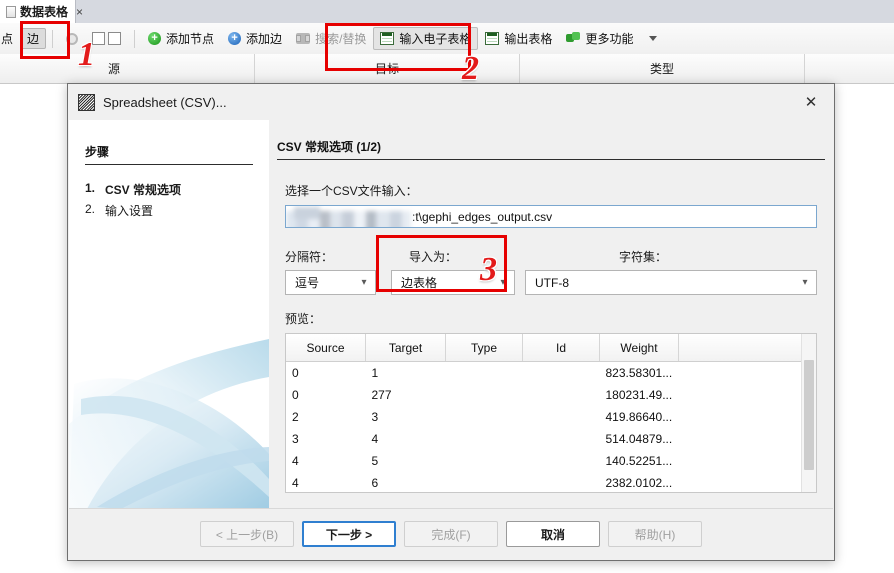 This screenshot has width=894, height=573. I want to click on cancel-button: 取消, so click(553, 534).